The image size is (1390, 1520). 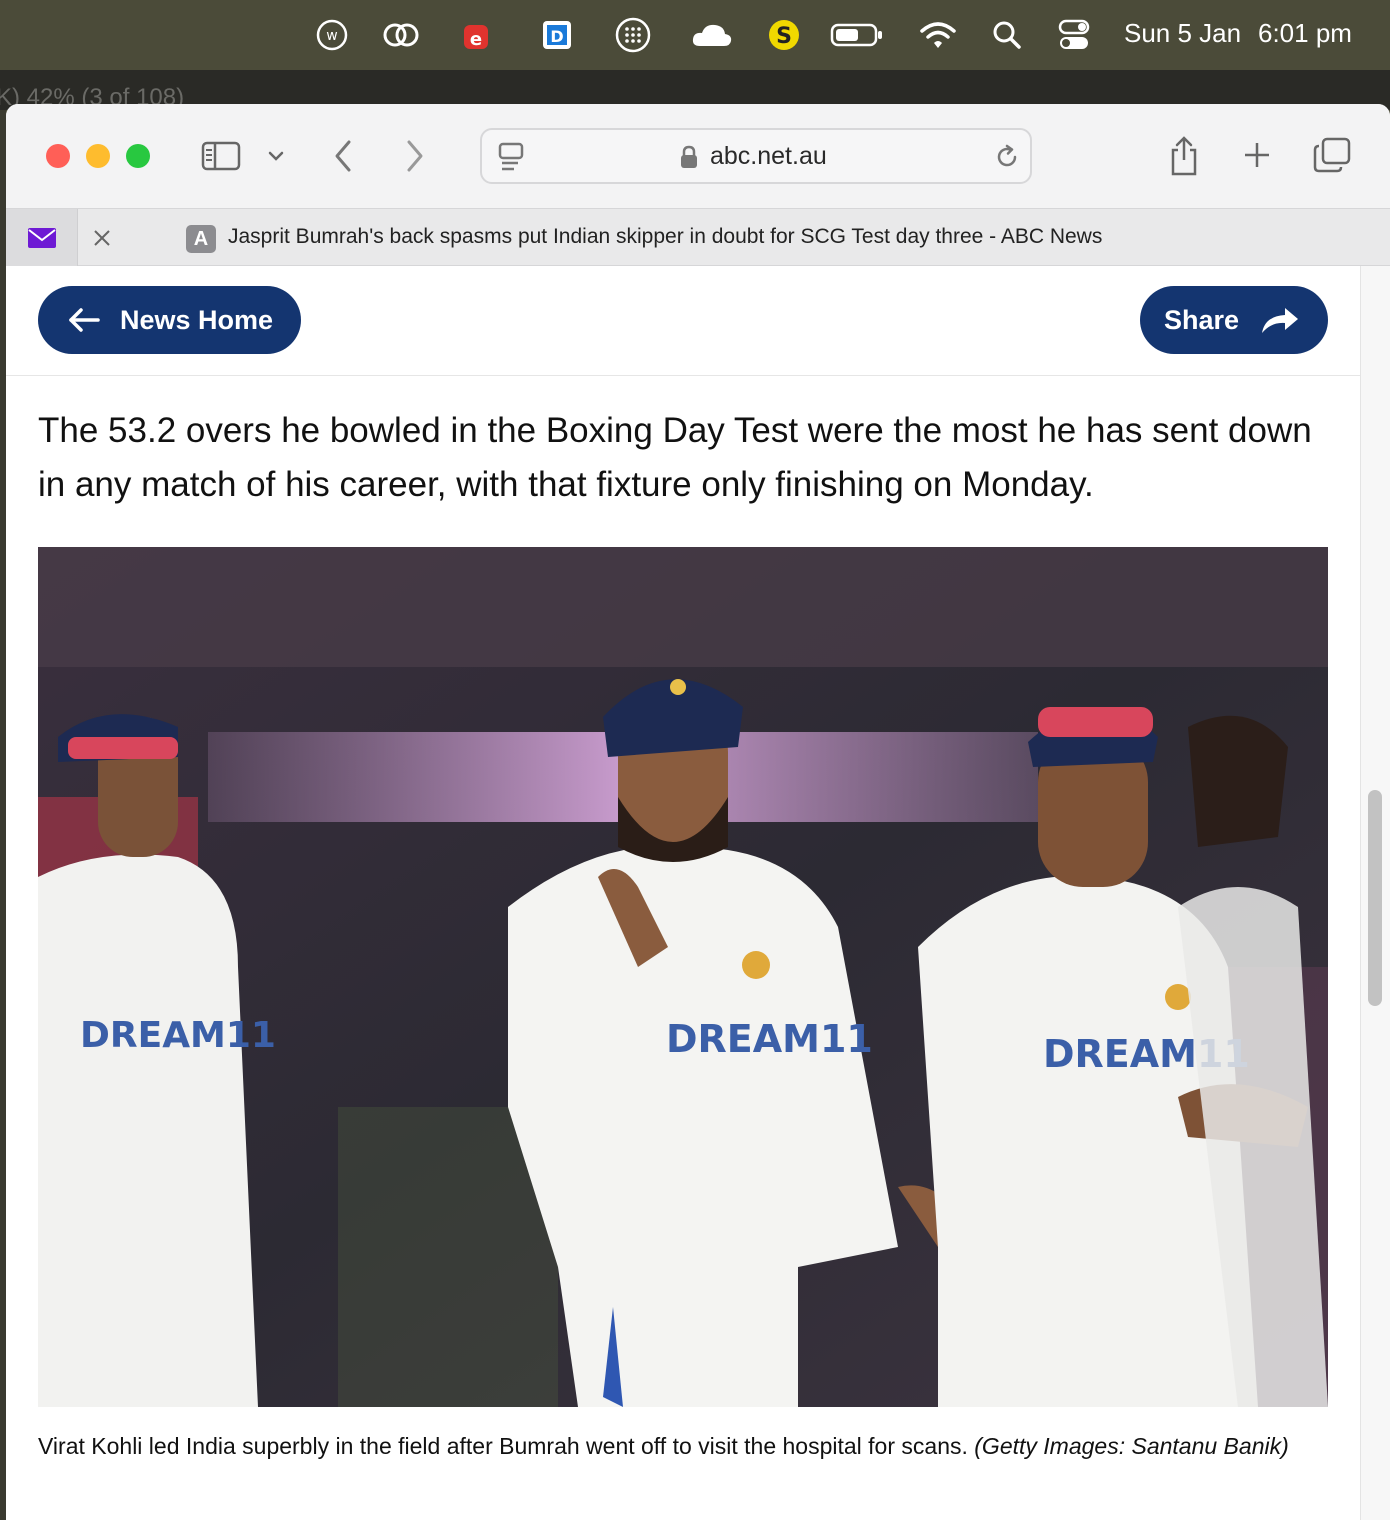 What do you see at coordinates (201, 239) in the screenshot?
I see `tab-favicon: A` at bounding box center [201, 239].